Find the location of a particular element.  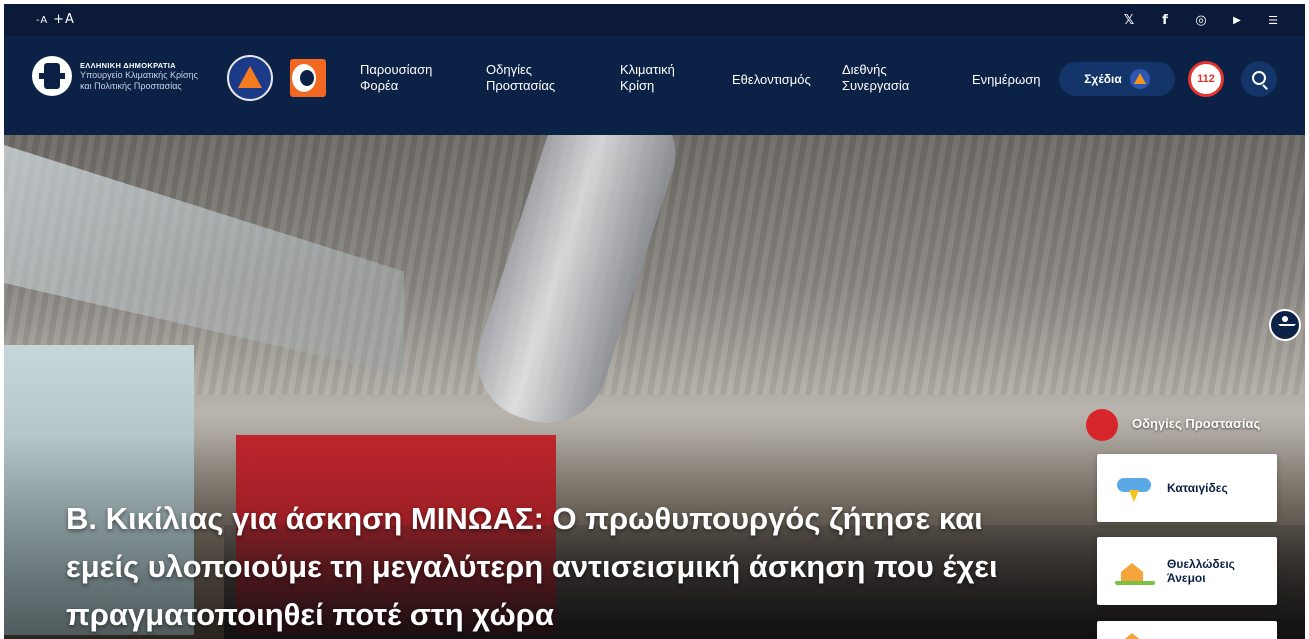

menu-item-label: Ενημέρωση is located at coordinates (1006, 79).